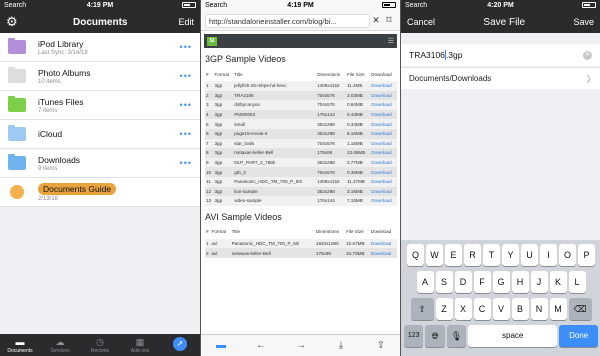  I want to click on list-item: Documents Guide 2/13/18, so click(100, 192).